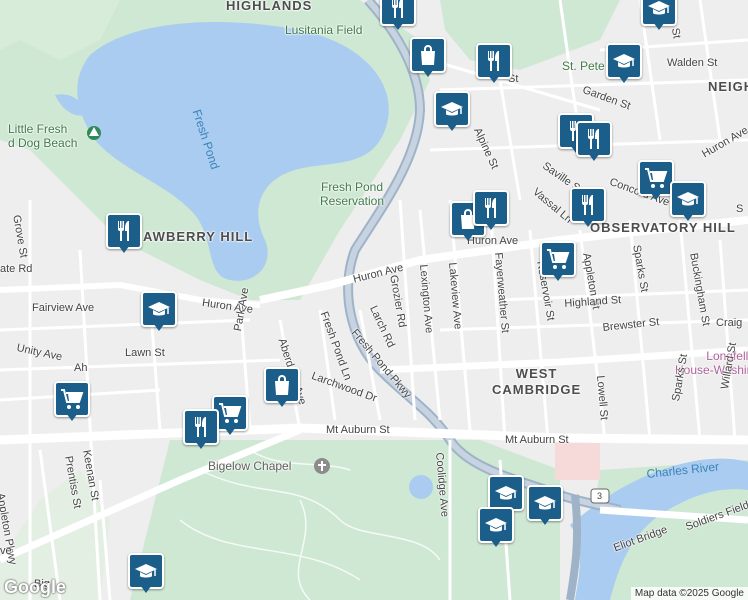 The image size is (748, 600). Describe the element at coordinates (537, 381) in the screenshot. I see `neighborhood-west-cambridge: WEST CAMBRIDGE` at that location.